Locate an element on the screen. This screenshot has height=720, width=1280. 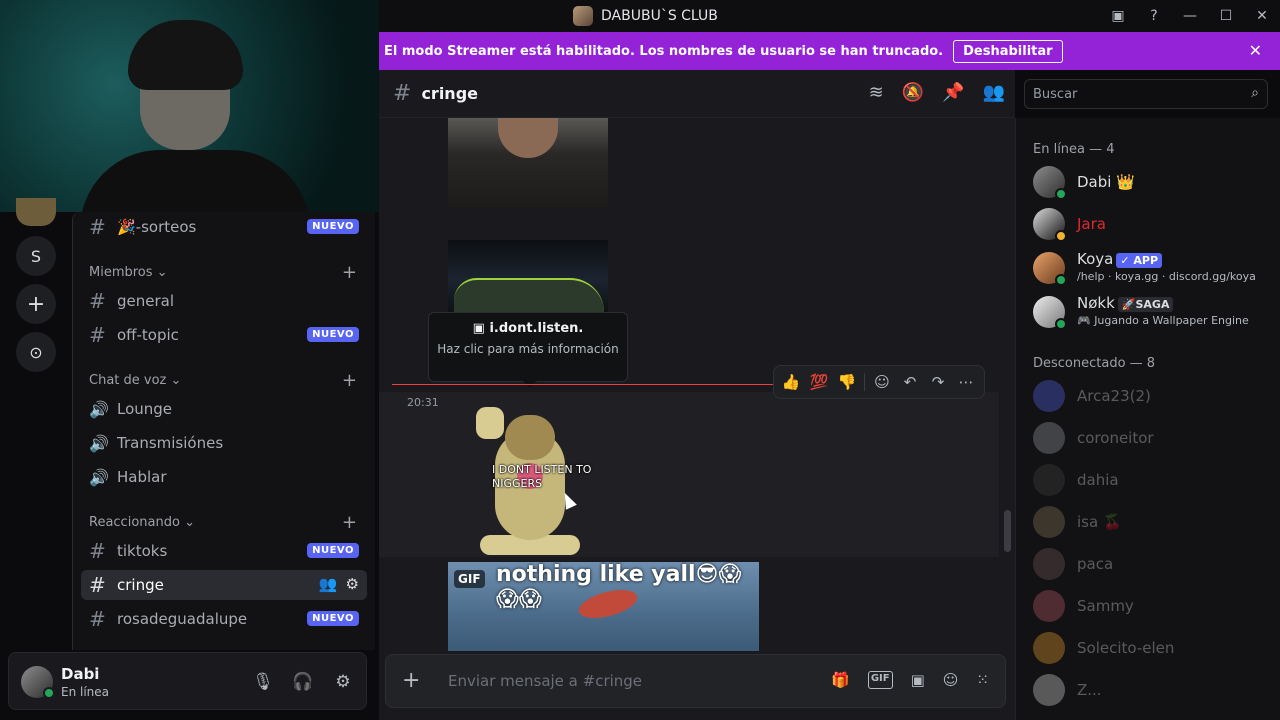
channel-label: Hablar is located at coordinates (142, 477).